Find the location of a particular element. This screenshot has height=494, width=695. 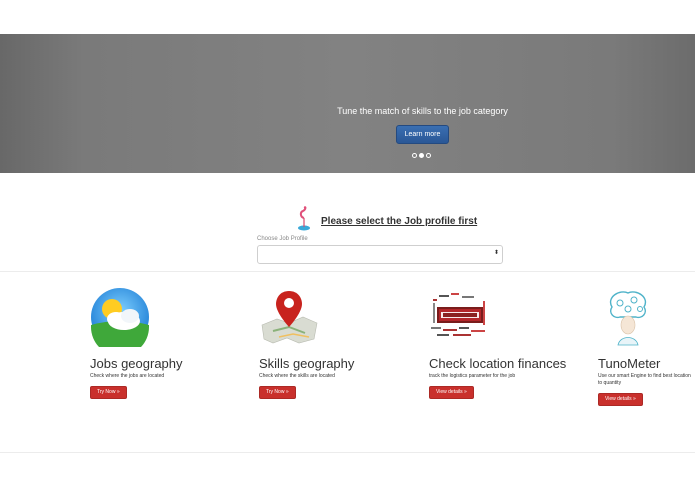

divider-top is located at coordinates (347, 271).